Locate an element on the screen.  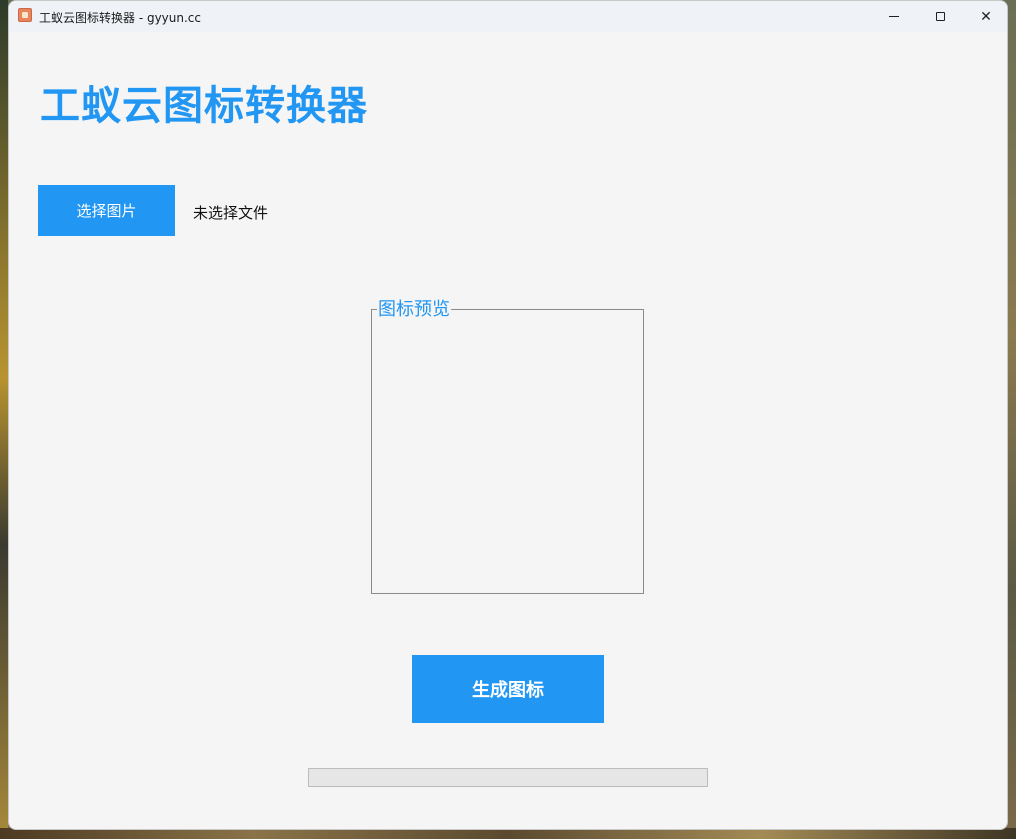
close-button: ✕ is located at coordinates (985, 16).